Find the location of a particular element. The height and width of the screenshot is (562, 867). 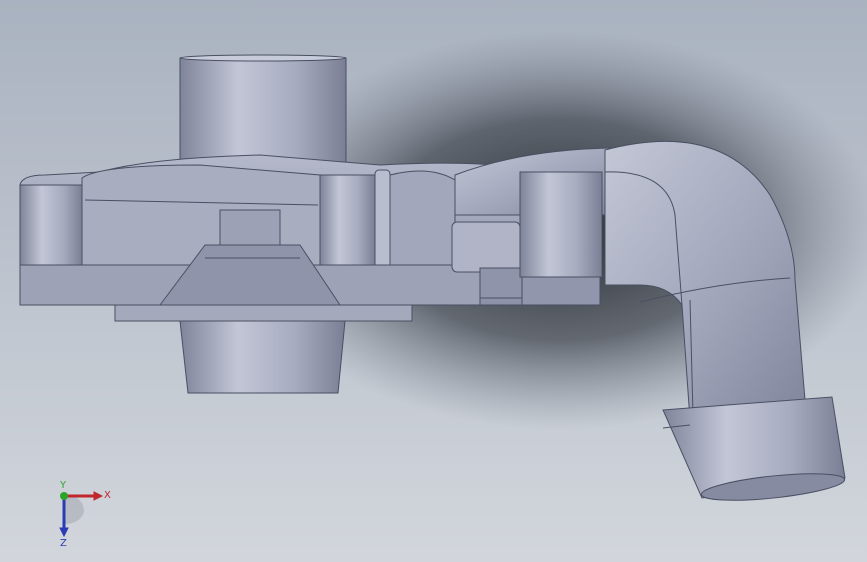

y-axis-label: Y is located at coordinates (63, 485).